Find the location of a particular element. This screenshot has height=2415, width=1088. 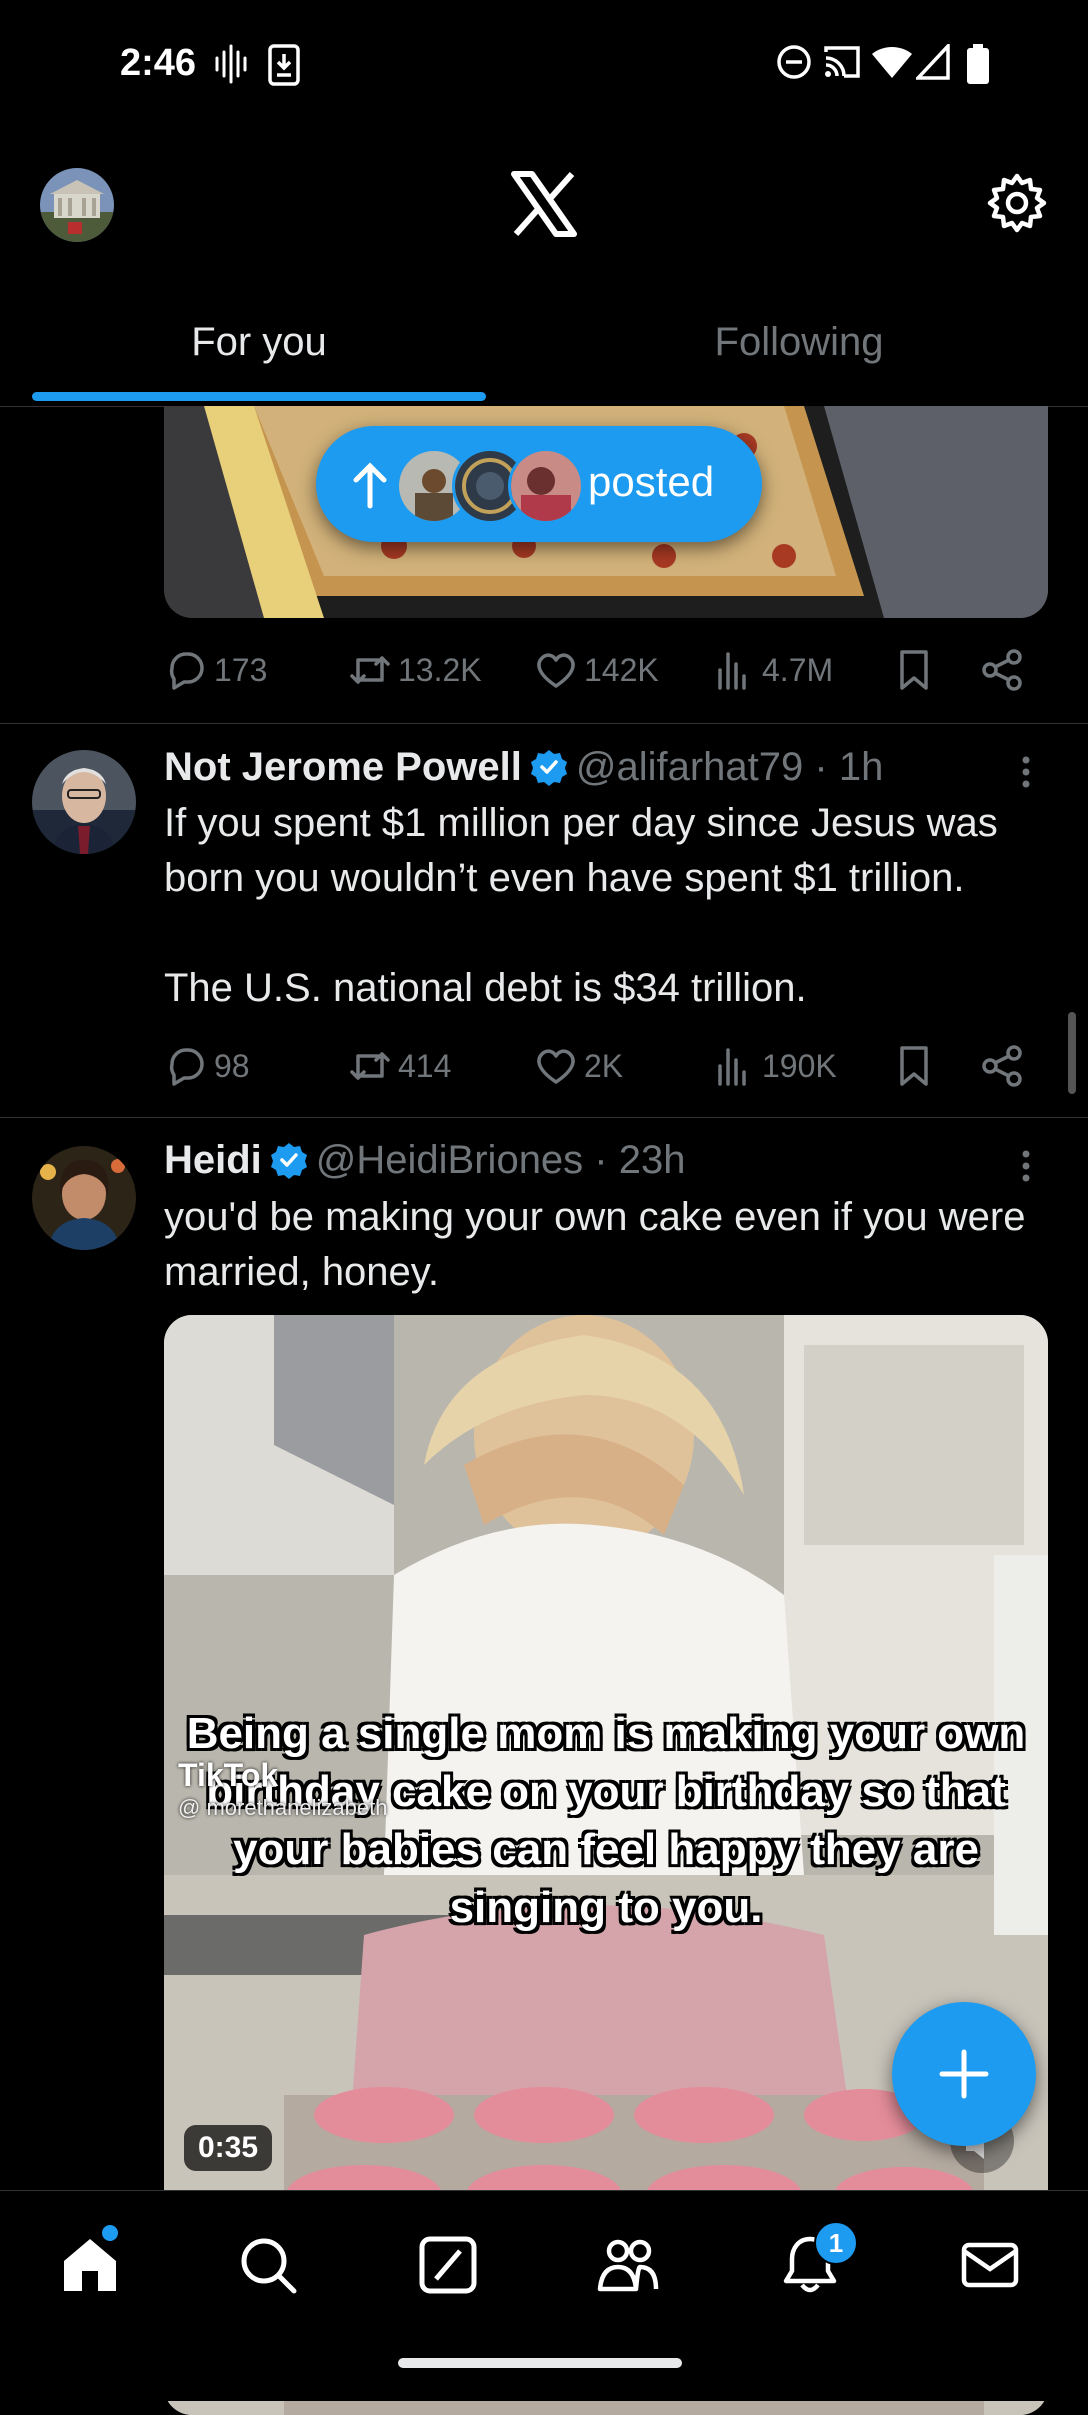

tweet-actions: 173 13.2K 142K 4.7M is located at coordinates (606, 670).